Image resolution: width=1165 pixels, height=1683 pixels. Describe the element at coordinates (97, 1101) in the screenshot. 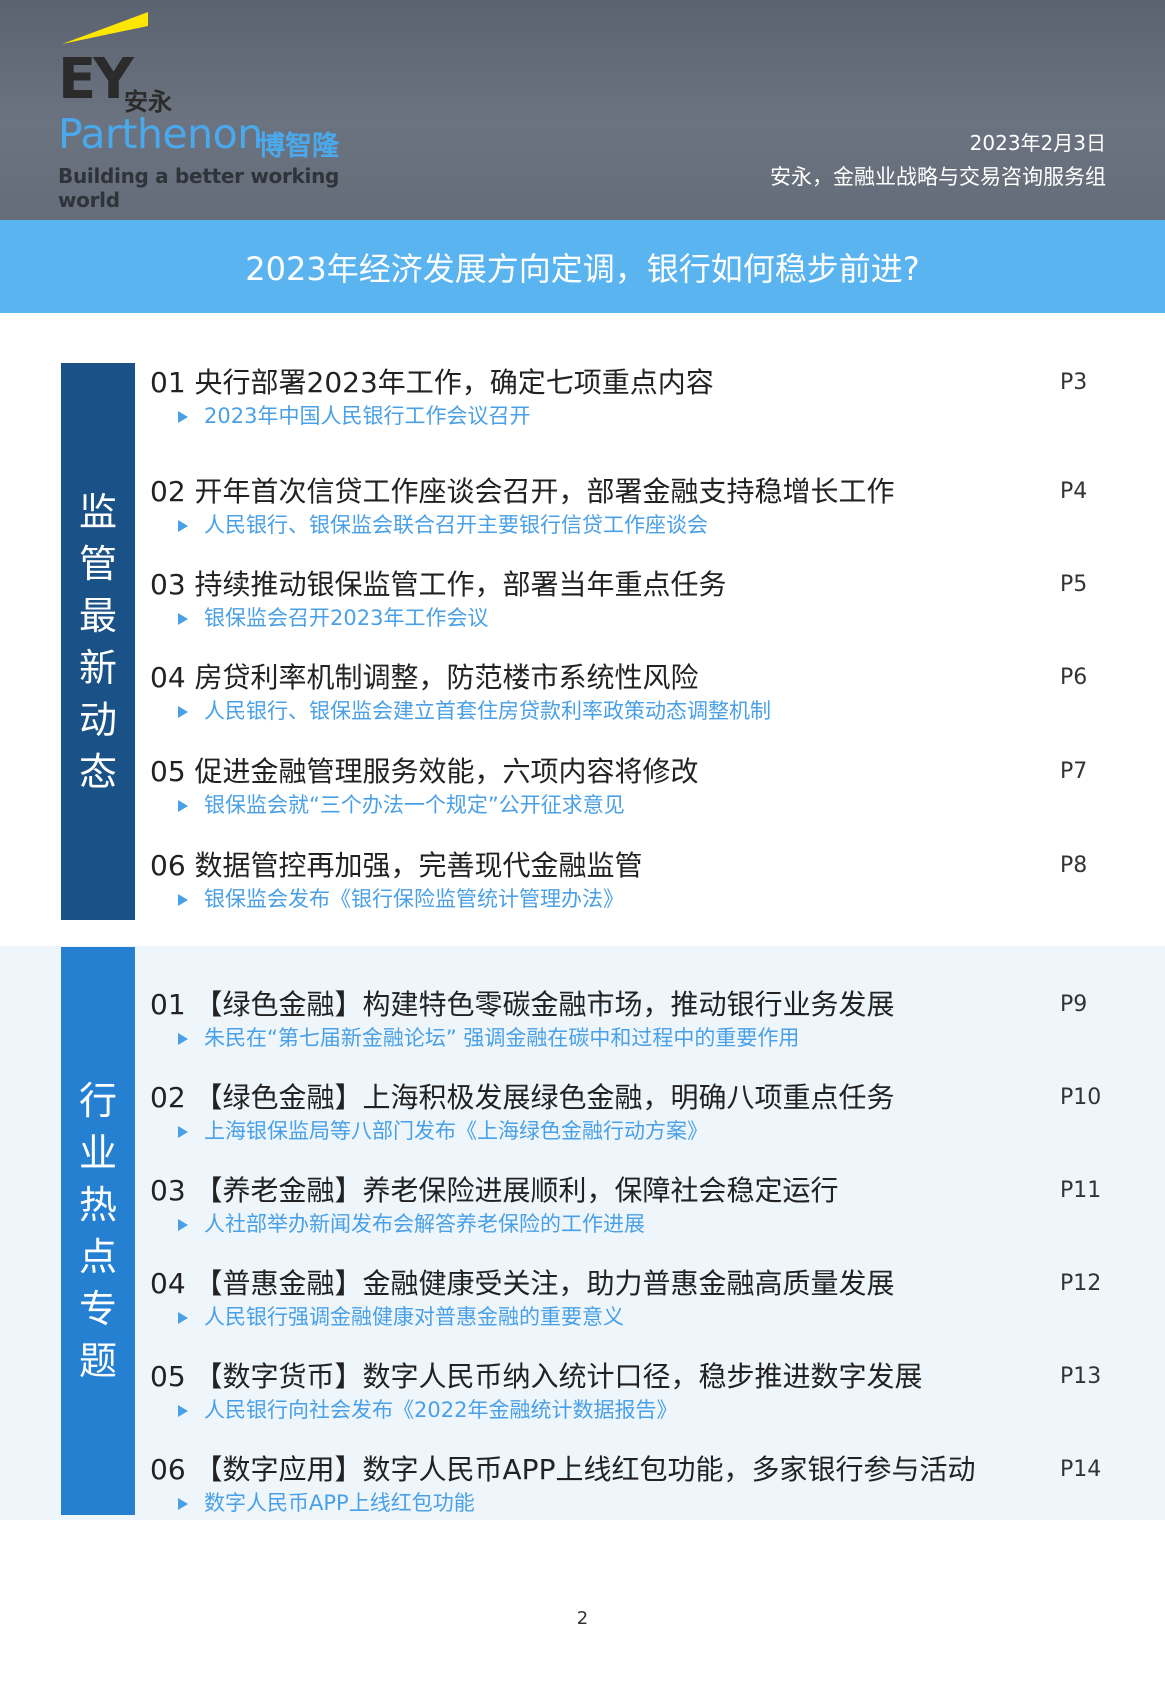

I see `section-label-char: 行` at that location.